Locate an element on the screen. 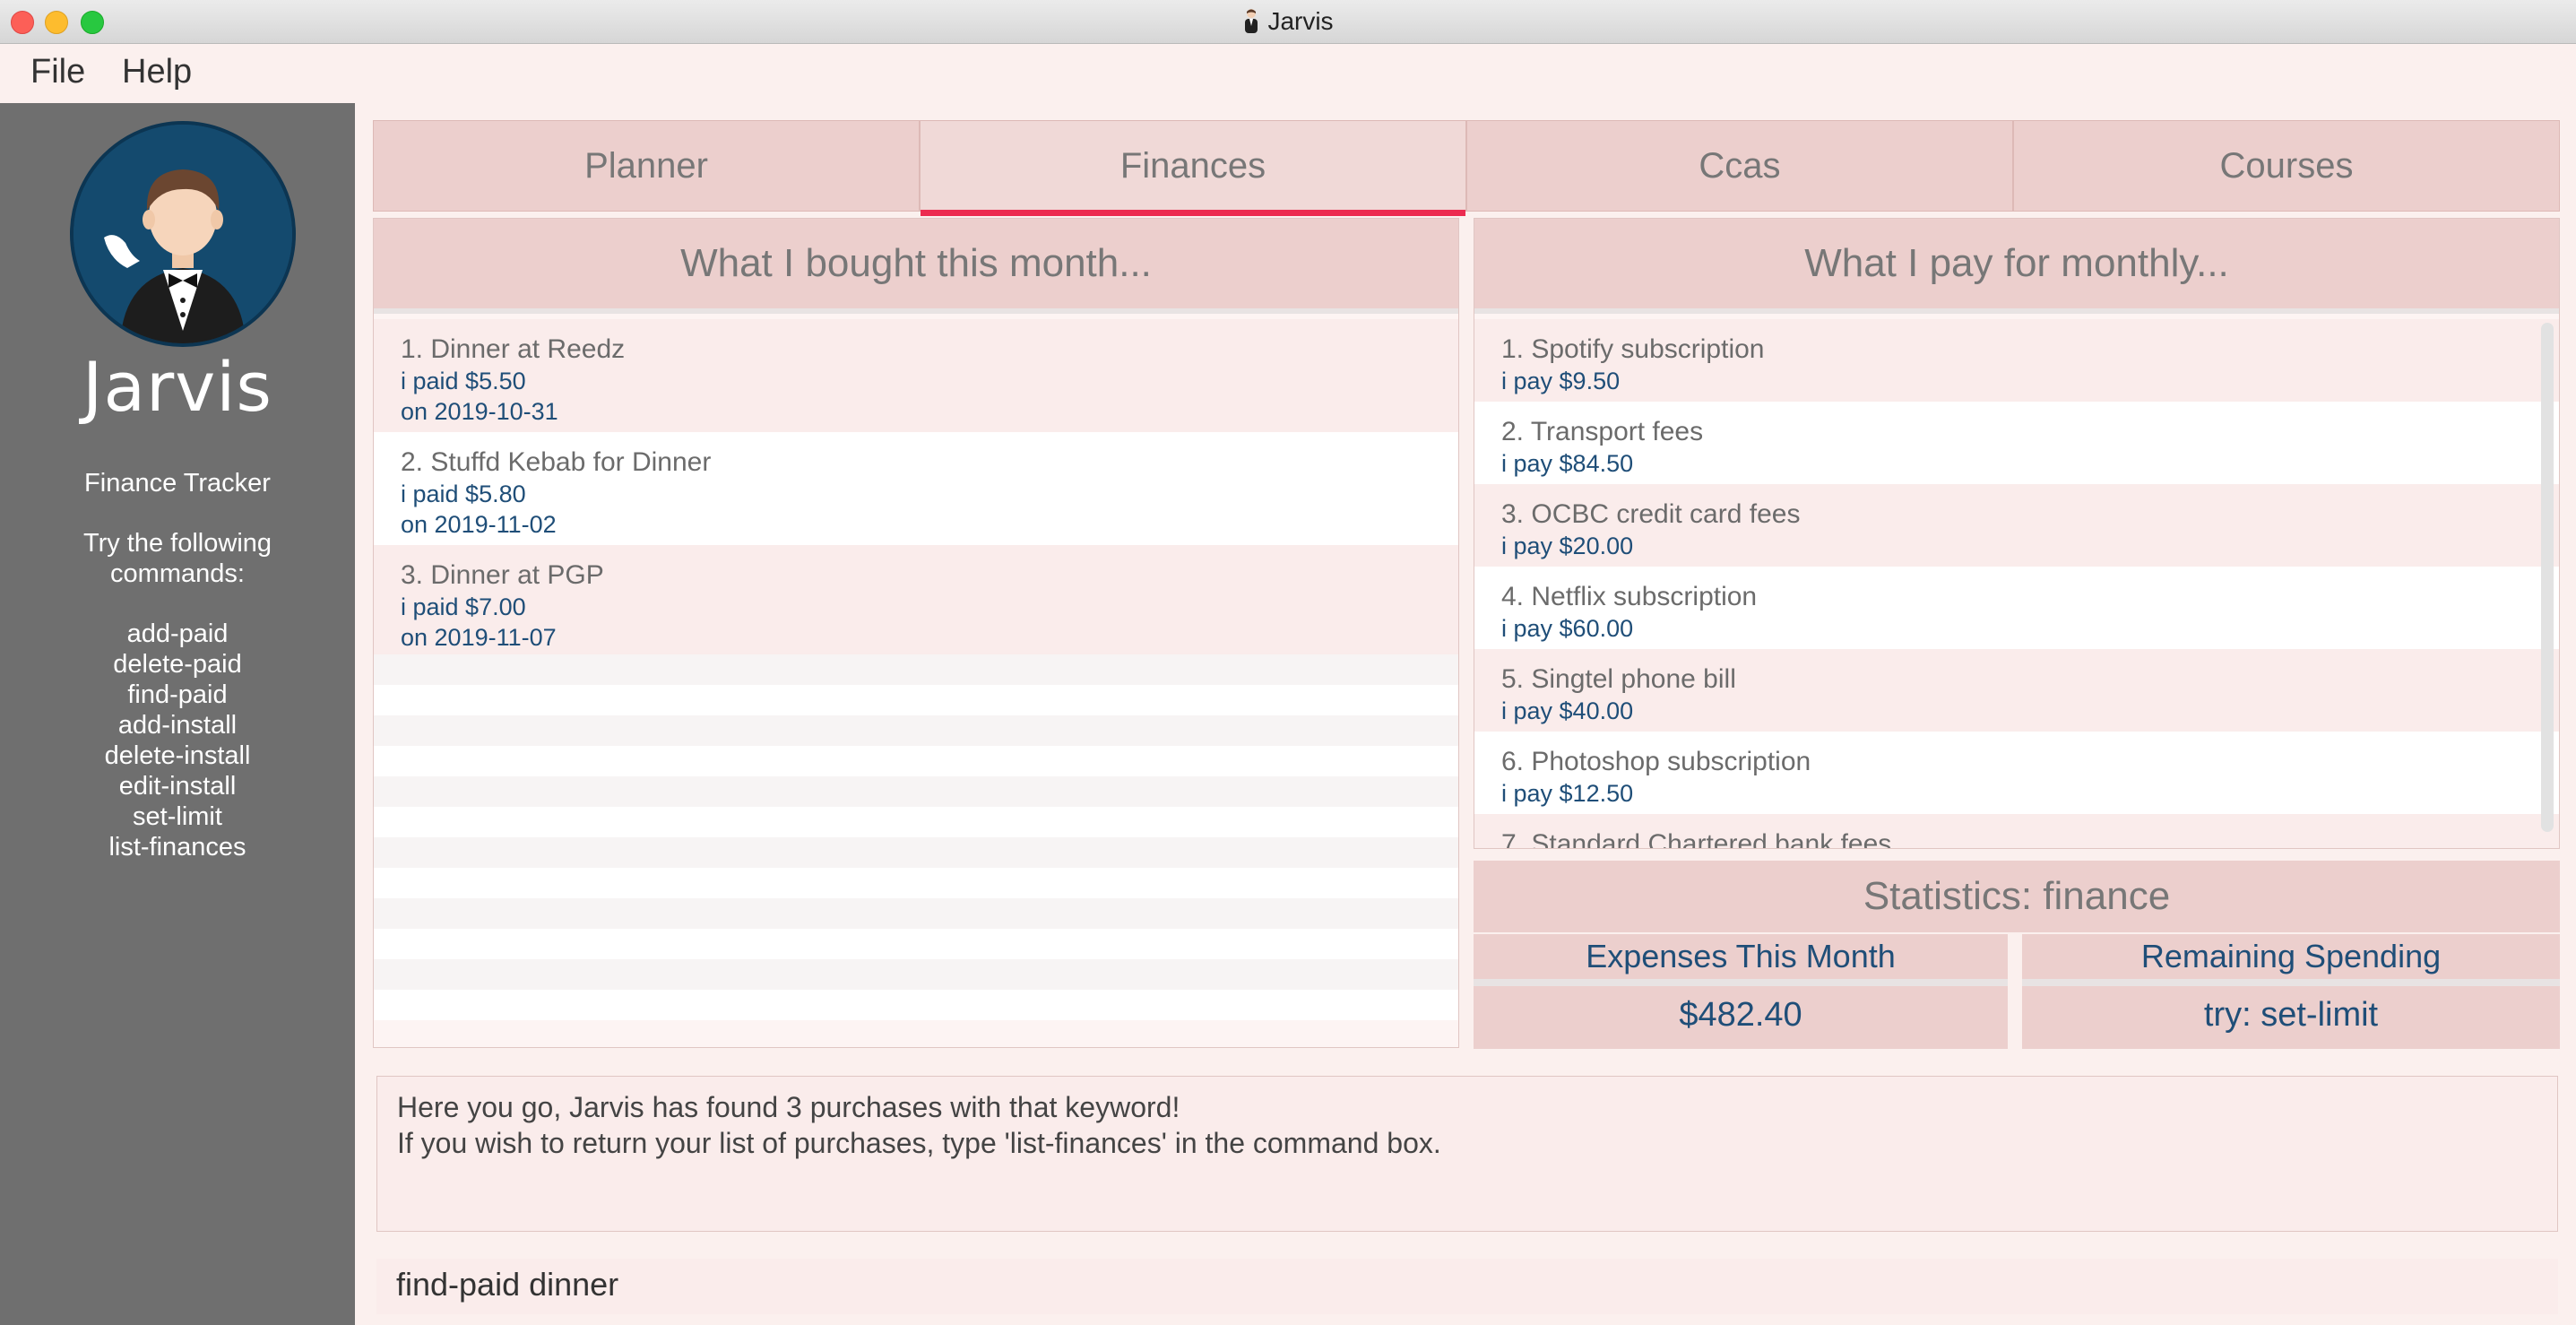 The height and width of the screenshot is (1325, 2576). installment-item: 2. Transport fees i pay $84.50 is located at coordinates (2016, 443).